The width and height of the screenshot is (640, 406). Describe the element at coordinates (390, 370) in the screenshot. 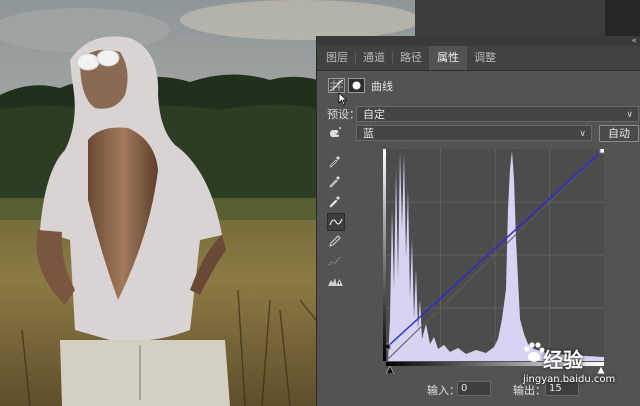

I see `black-slider-icon` at that location.